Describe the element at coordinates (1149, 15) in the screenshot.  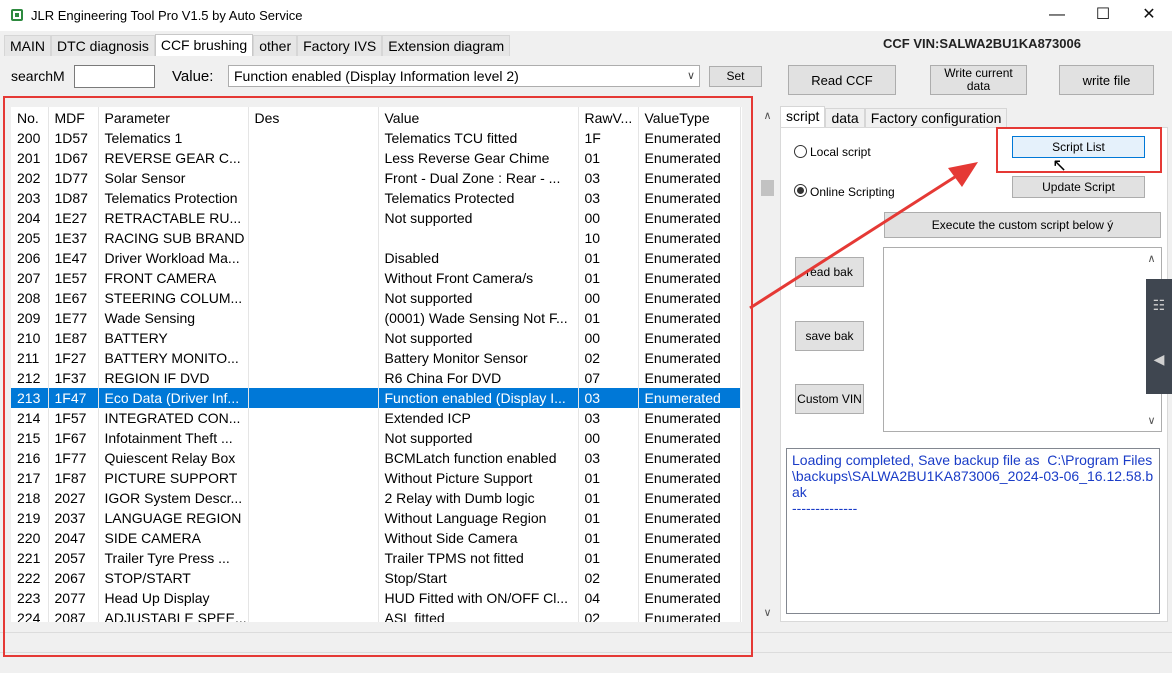
I see `close-button: ✕` at that location.